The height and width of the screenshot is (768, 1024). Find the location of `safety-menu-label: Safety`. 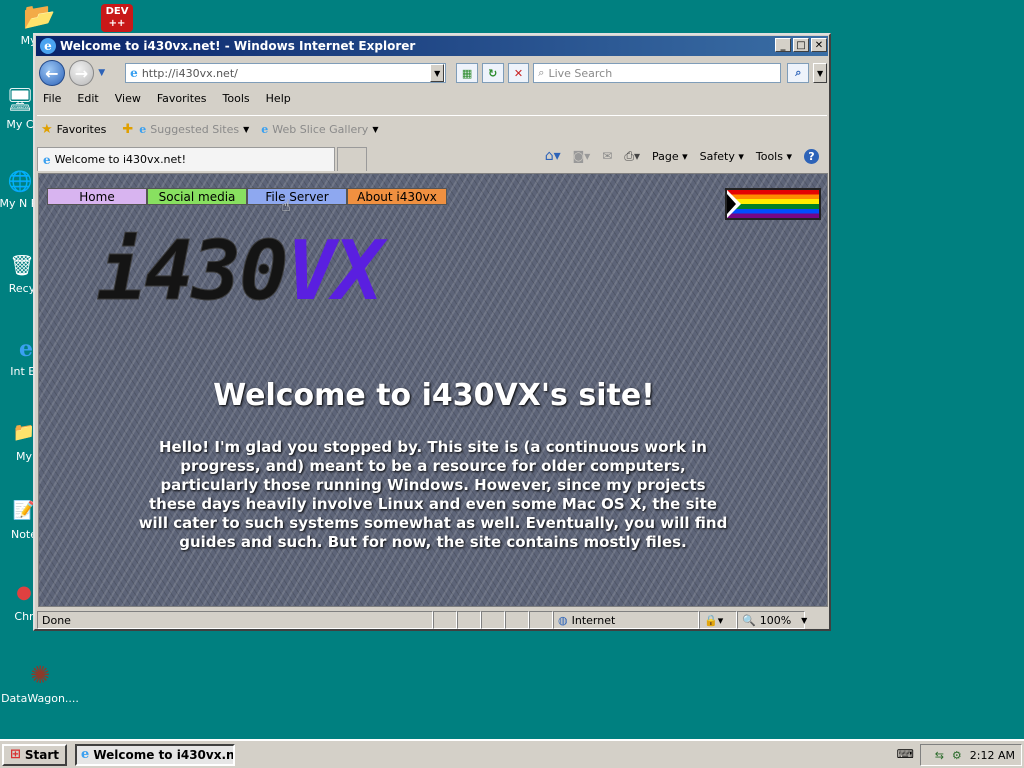

safety-menu-label: Safety is located at coordinates (717, 156).